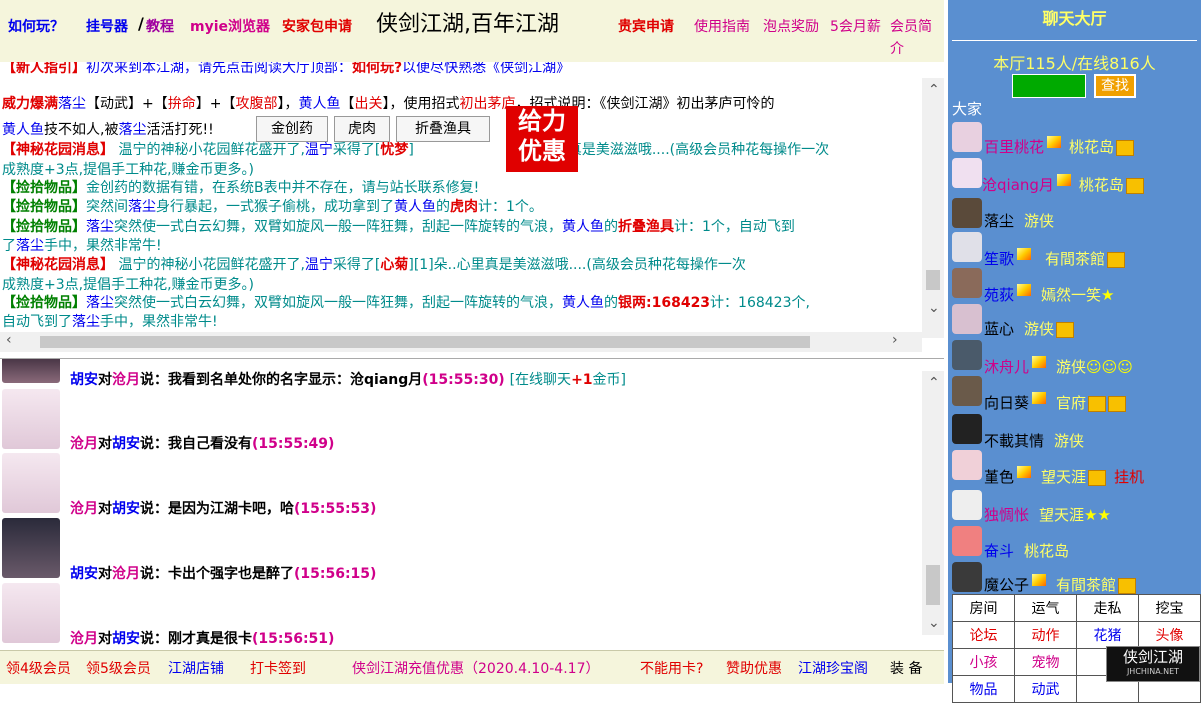 The width and height of the screenshot is (1201, 703). Describe the element at coordinates (833, 668) in the screenshot. I see `link-treasure: 江湖珍宝阁` at that location.